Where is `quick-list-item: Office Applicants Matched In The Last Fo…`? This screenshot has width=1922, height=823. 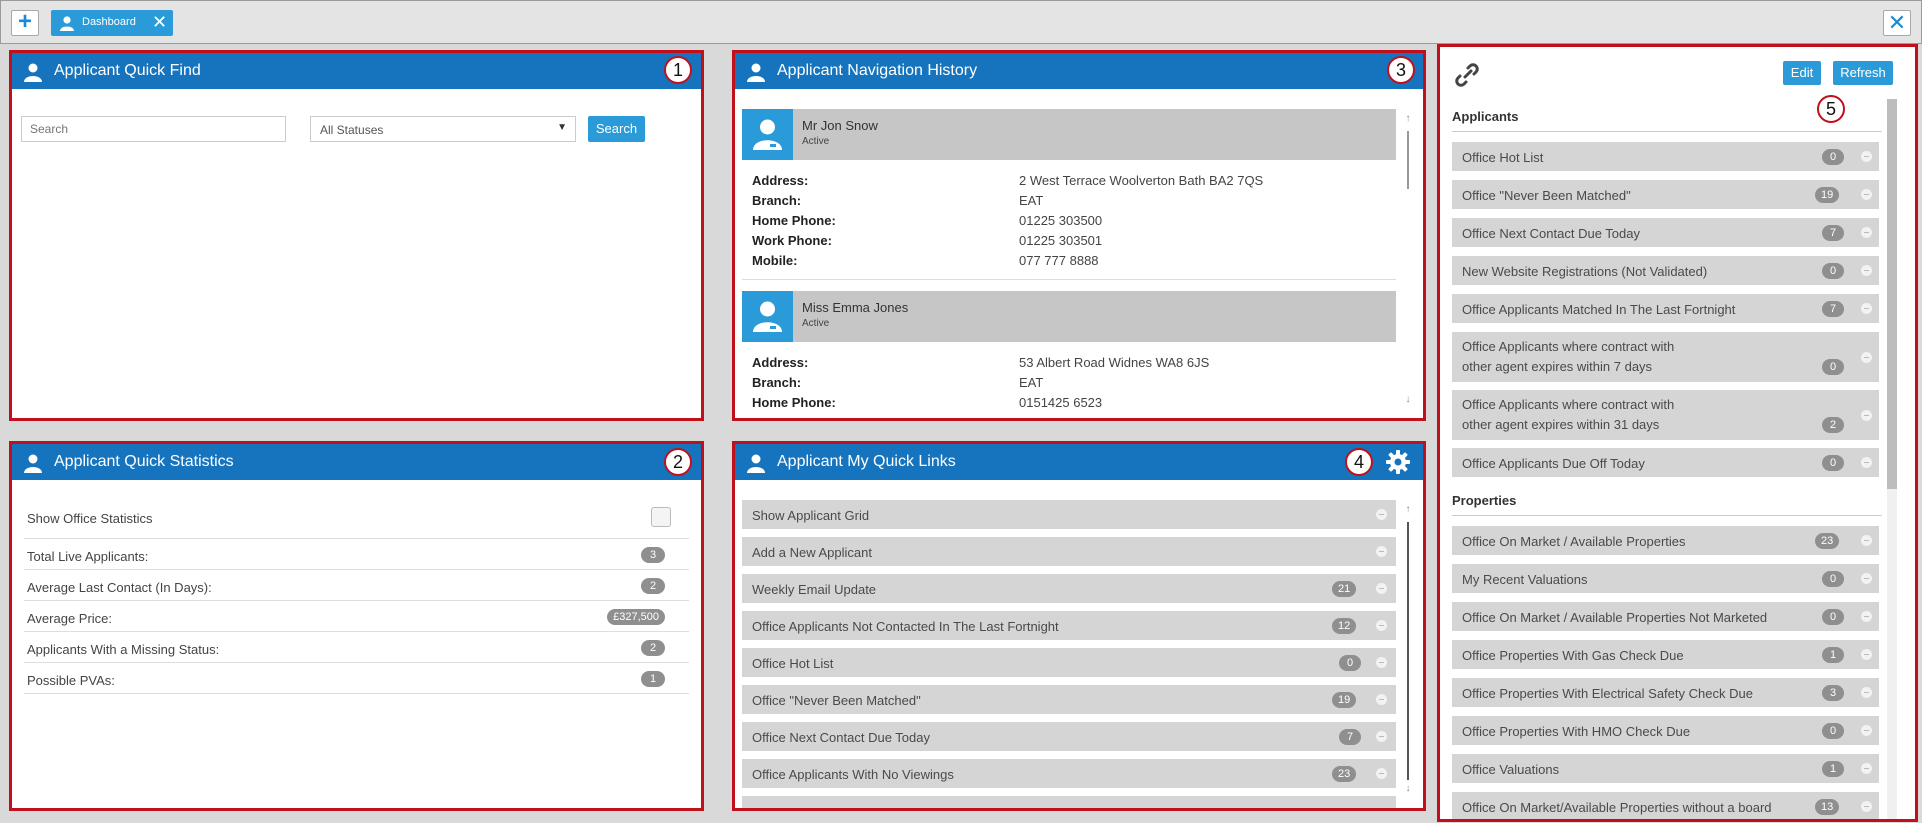
quick-list-item: Office Applicants Matched In The Last Fo… is located at coordinates (1665, 308).